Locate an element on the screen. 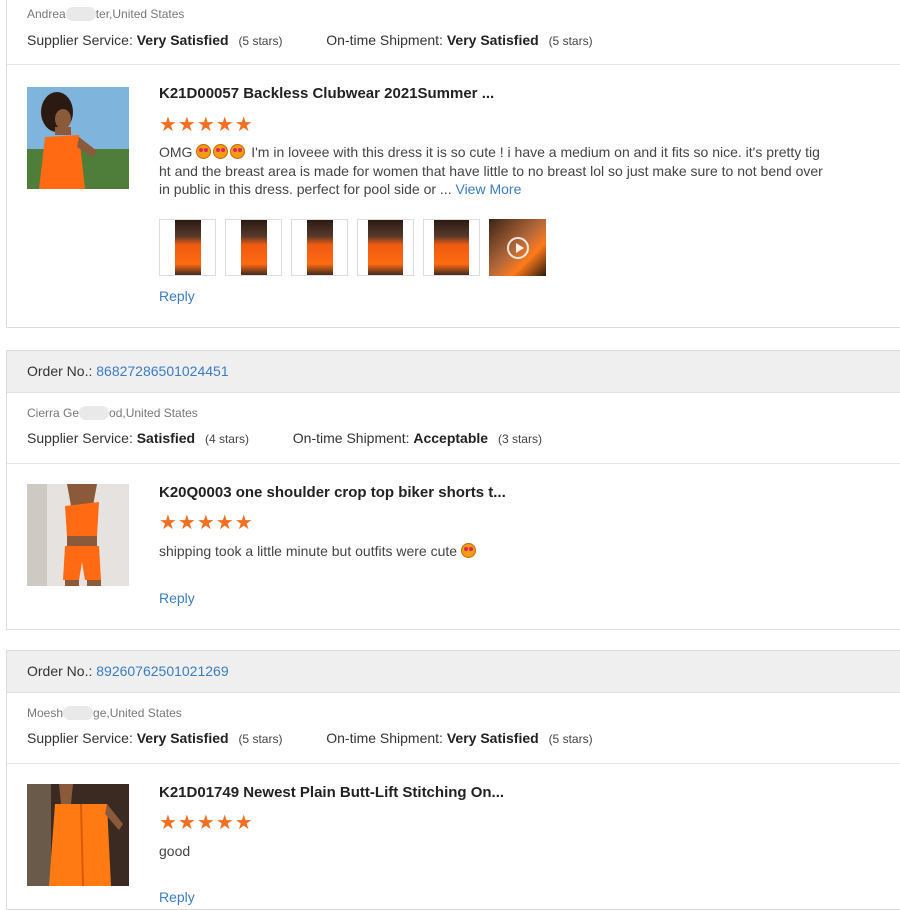 This screenshot has width=900, height=910. buyer-name: Andrea ter,United States is located at coordinates (95, 14).